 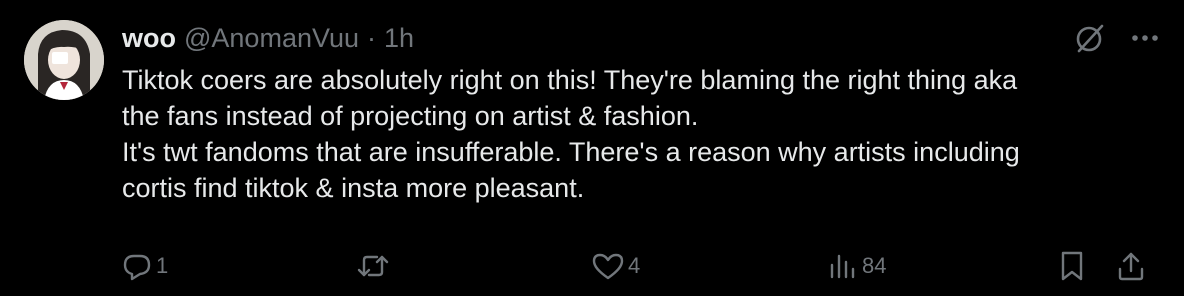 I want to click on retweet-button, so click(x=375, y=266).